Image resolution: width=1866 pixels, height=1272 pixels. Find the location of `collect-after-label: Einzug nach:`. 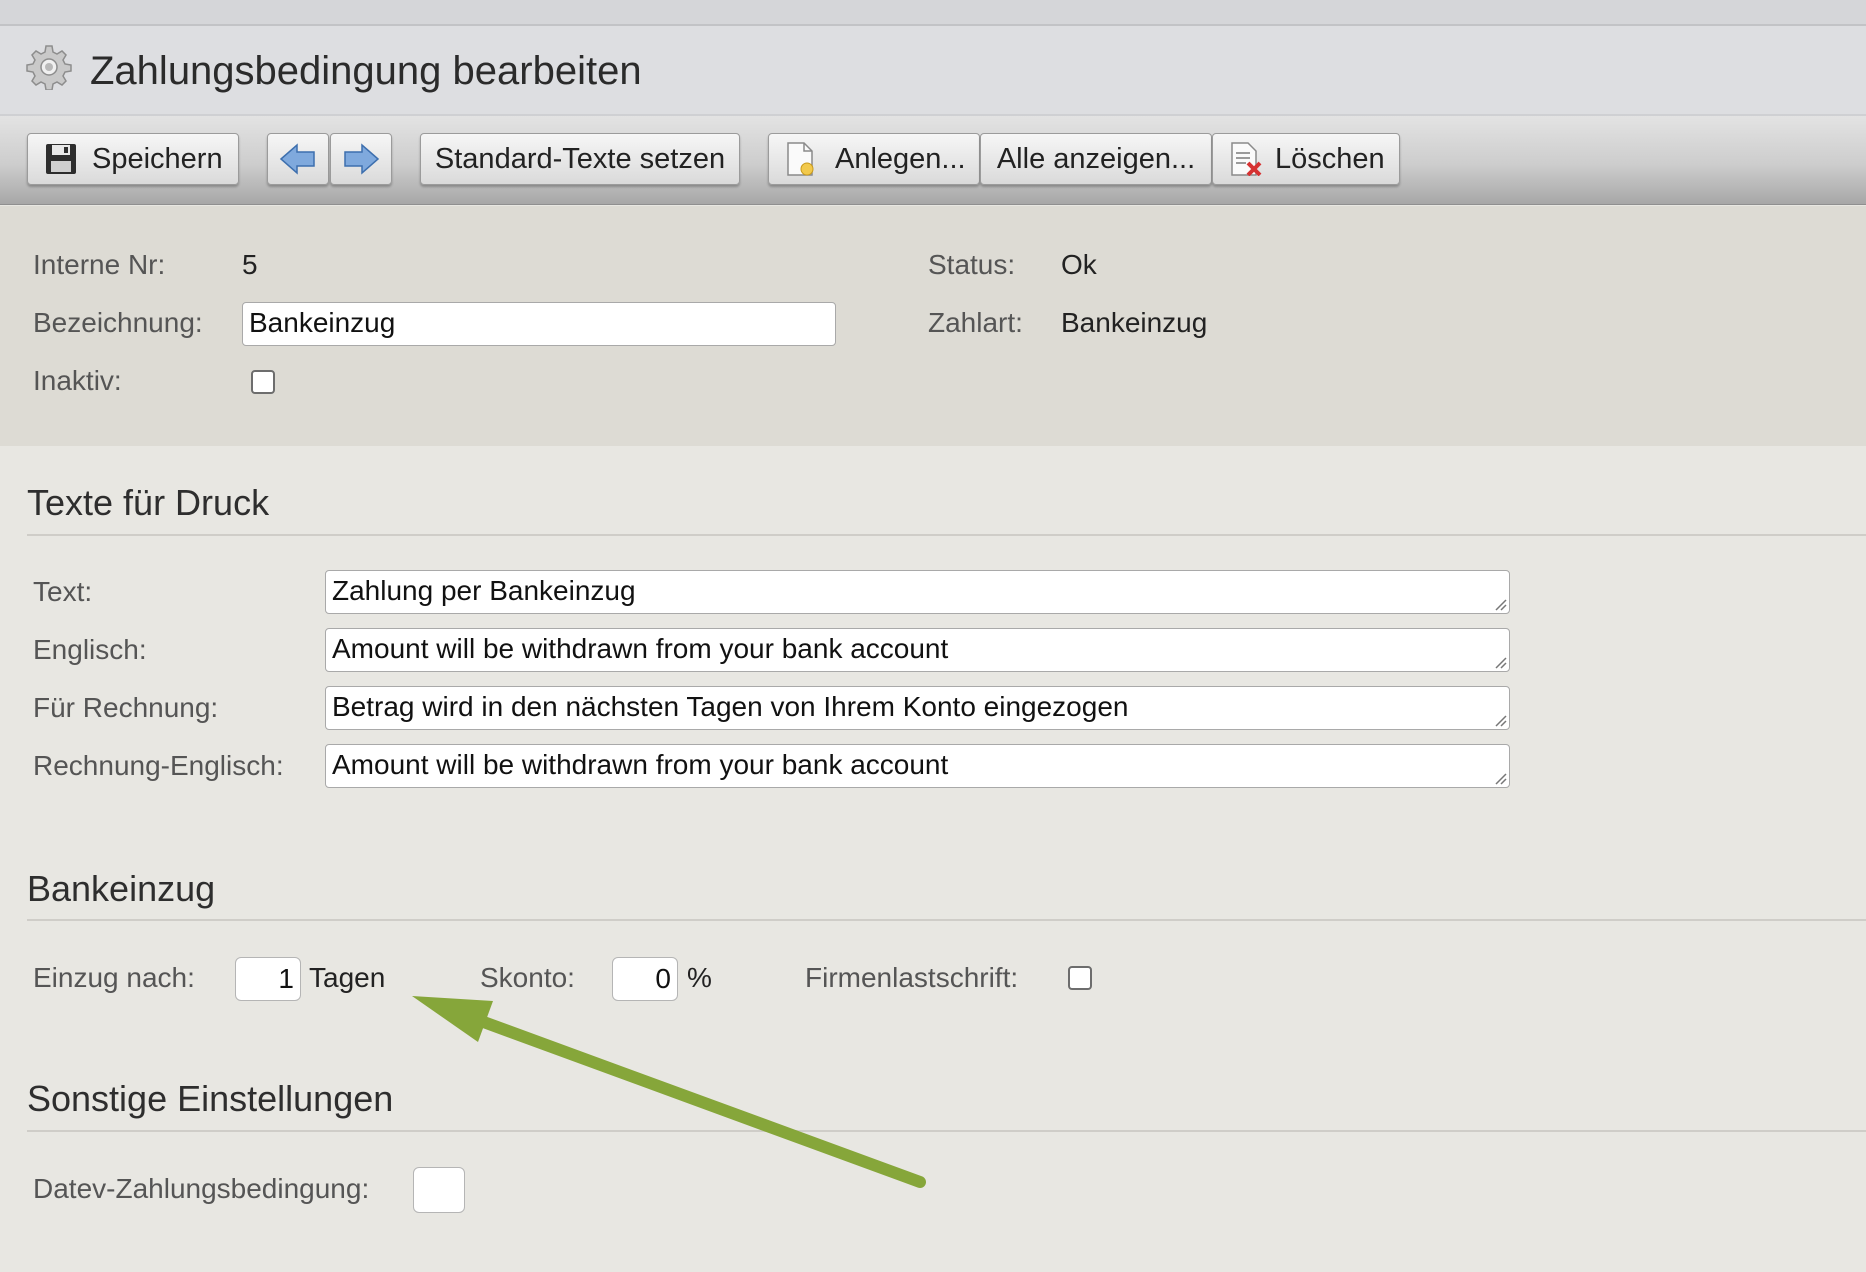

collect-after-label: Einzug nach: is located at coordinates (114, 977).